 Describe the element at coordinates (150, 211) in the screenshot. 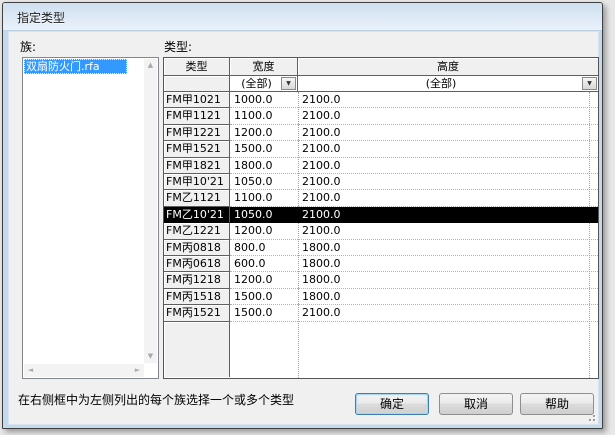

I see `family-vertical-scrollbar: ▲ ▼` at that location.